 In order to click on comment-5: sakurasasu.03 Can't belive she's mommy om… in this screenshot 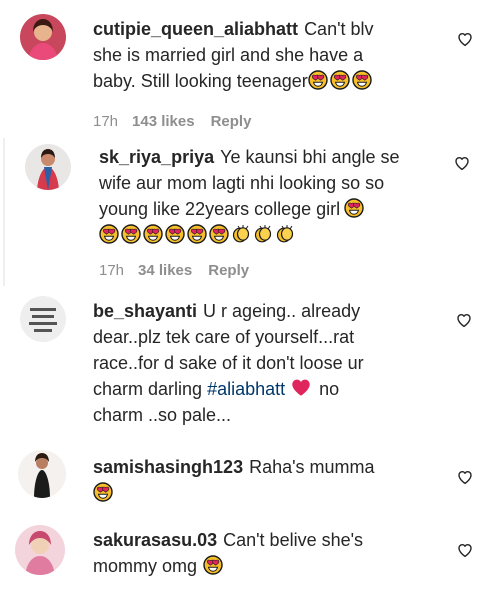, I will do `click(240, 555)`.